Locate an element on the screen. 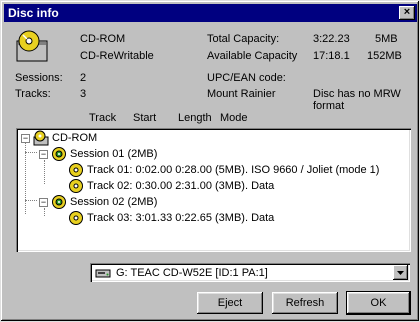 The height and width of the screenshot is (322, 420). tracks-label: Tracks: is located at coordinates (33, 94).